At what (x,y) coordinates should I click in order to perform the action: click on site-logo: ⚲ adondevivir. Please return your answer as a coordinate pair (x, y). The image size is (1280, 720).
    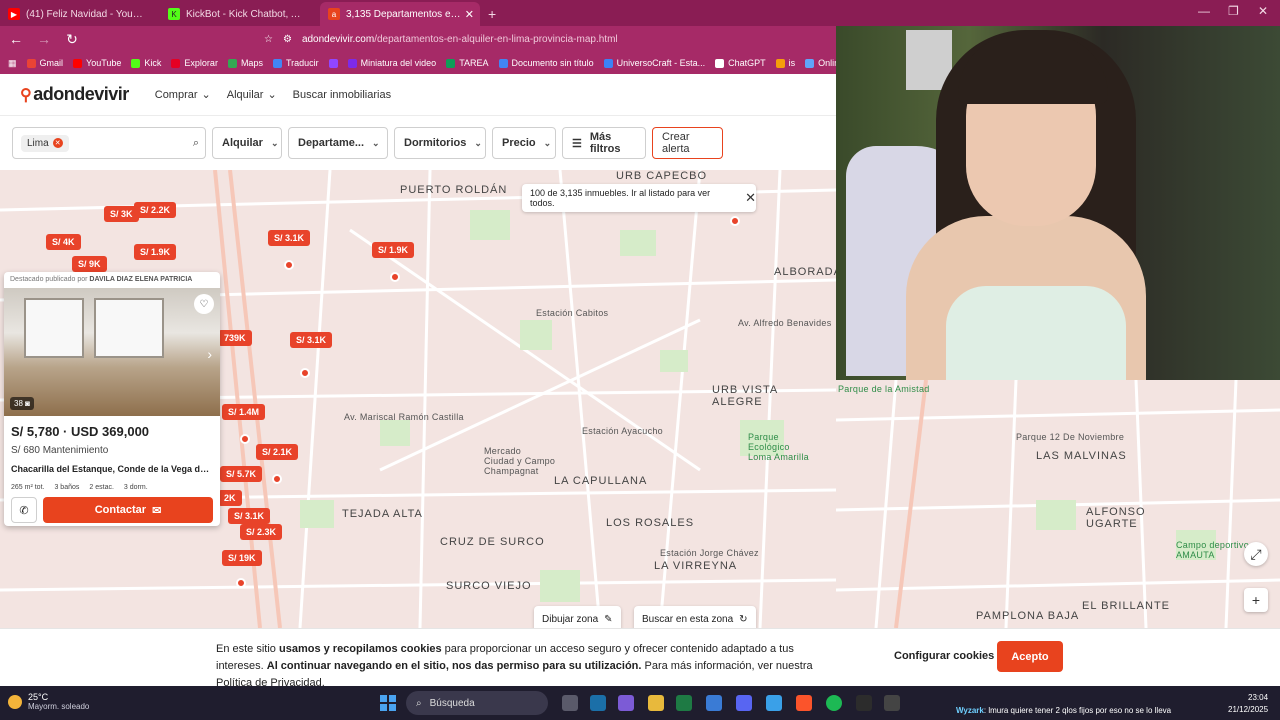
    Looking at the image, I should click on (74, 94).